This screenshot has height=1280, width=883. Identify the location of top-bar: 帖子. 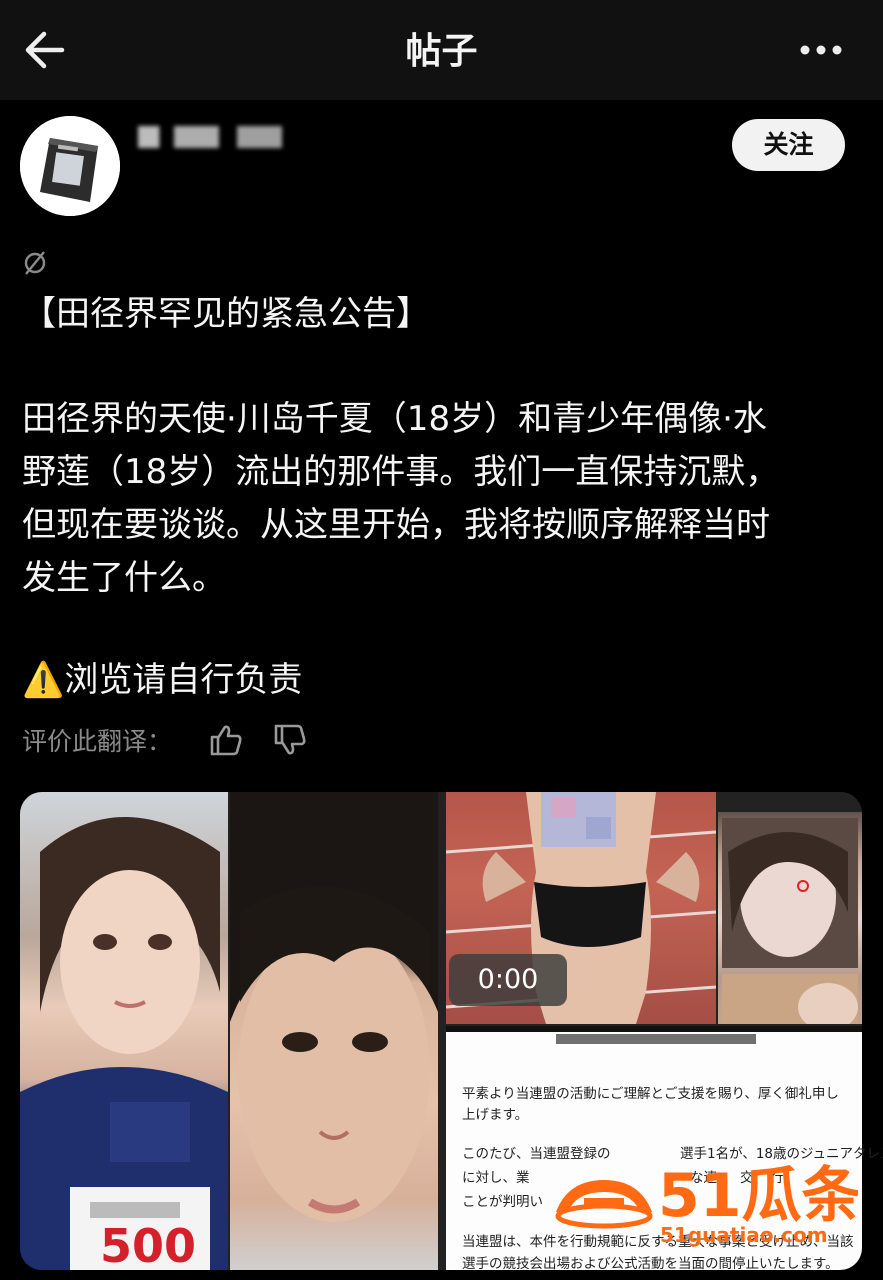
(441, 50).